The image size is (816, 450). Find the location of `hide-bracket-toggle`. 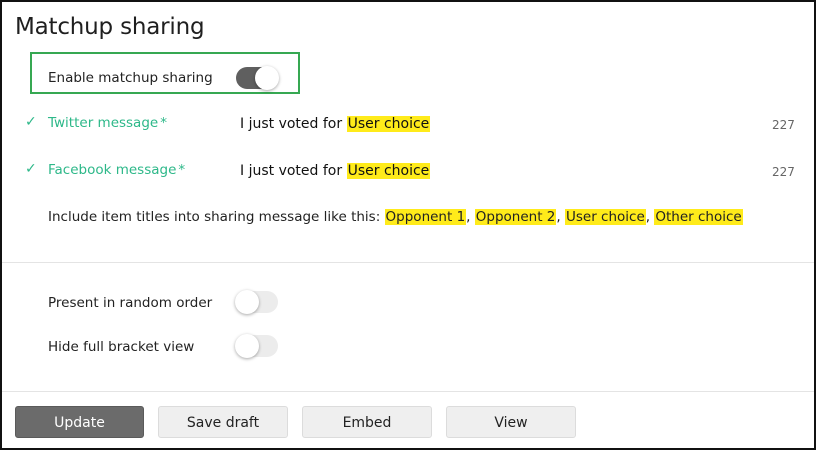

hide-bracket-toggle is located at coordinates (256, 346).